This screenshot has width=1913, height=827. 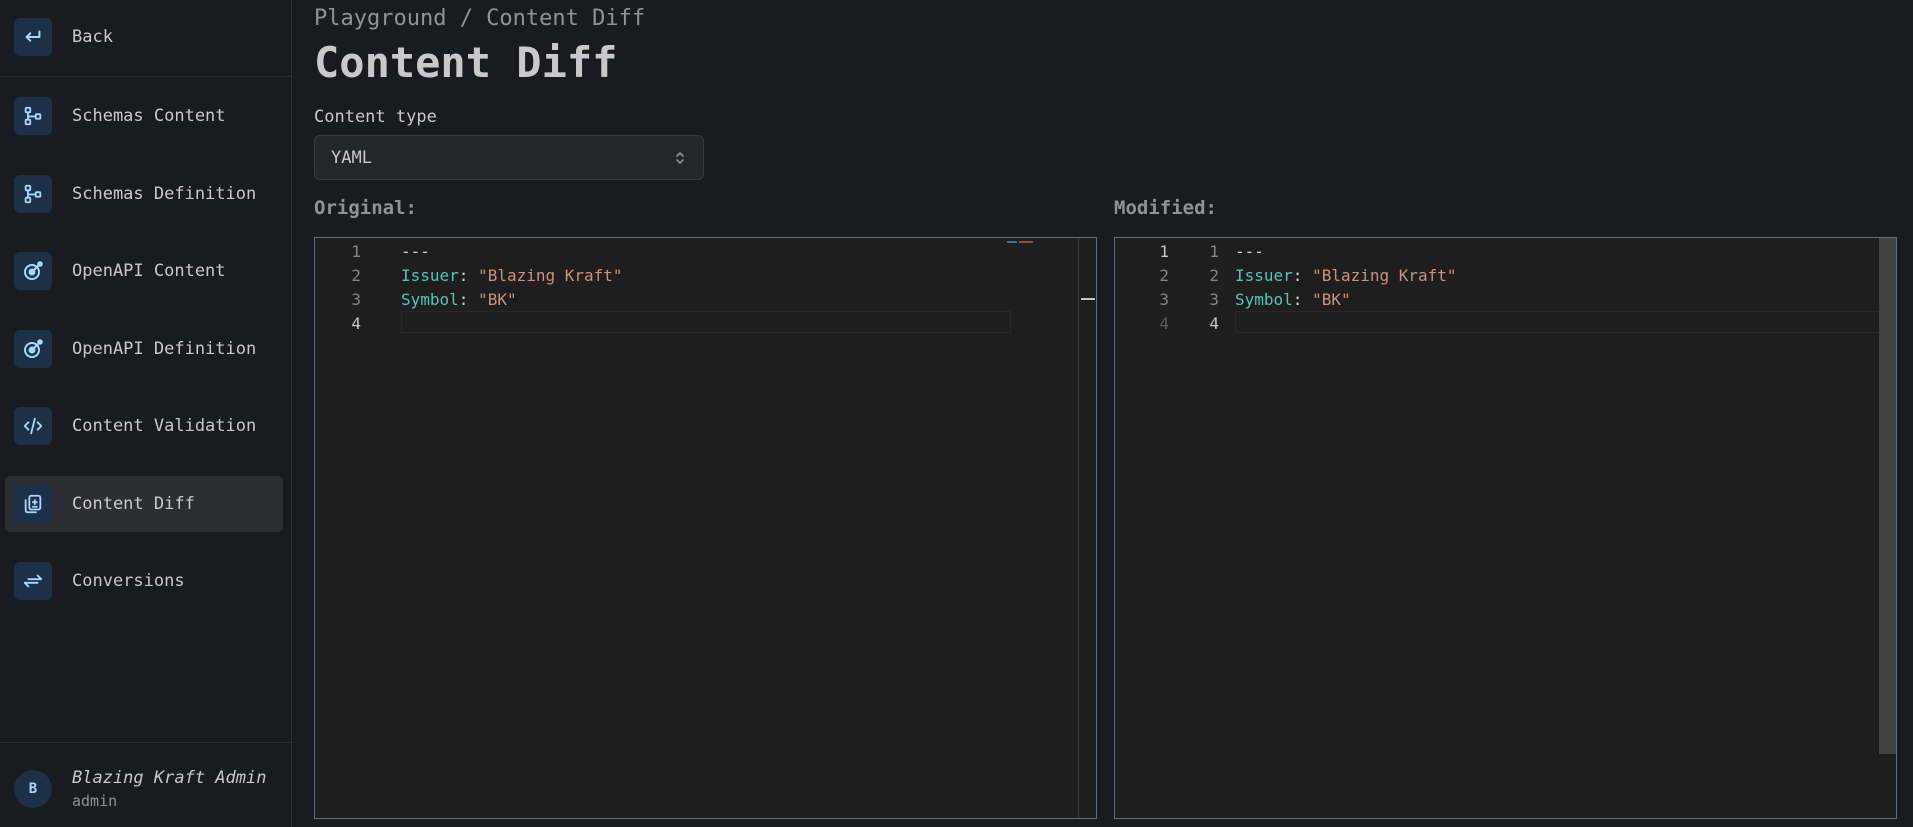 I want to click on overview-ruler, so click(x=1078, y=528).